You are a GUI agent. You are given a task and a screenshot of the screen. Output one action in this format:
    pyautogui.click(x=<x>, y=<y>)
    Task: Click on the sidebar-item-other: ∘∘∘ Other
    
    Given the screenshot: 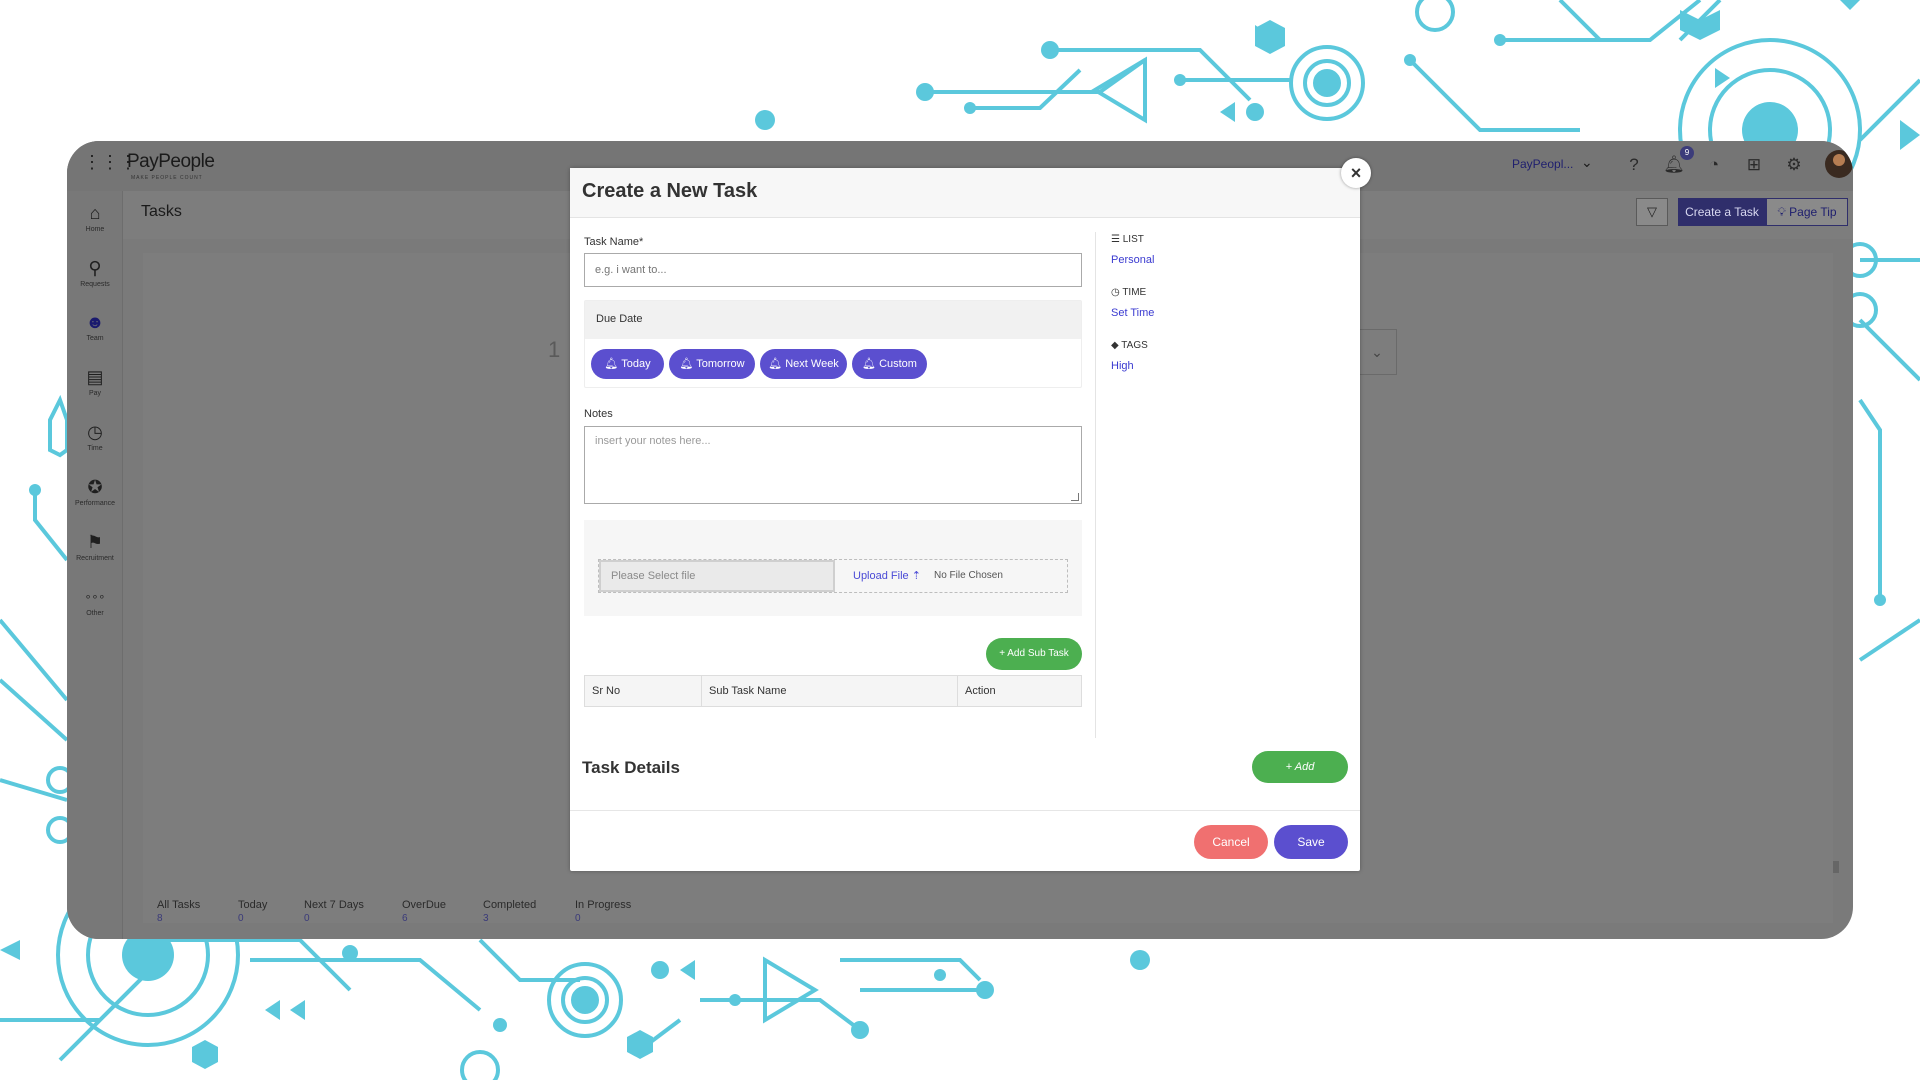 What is the action you would take?
    pyautogui.click(x=95, y=602)
    